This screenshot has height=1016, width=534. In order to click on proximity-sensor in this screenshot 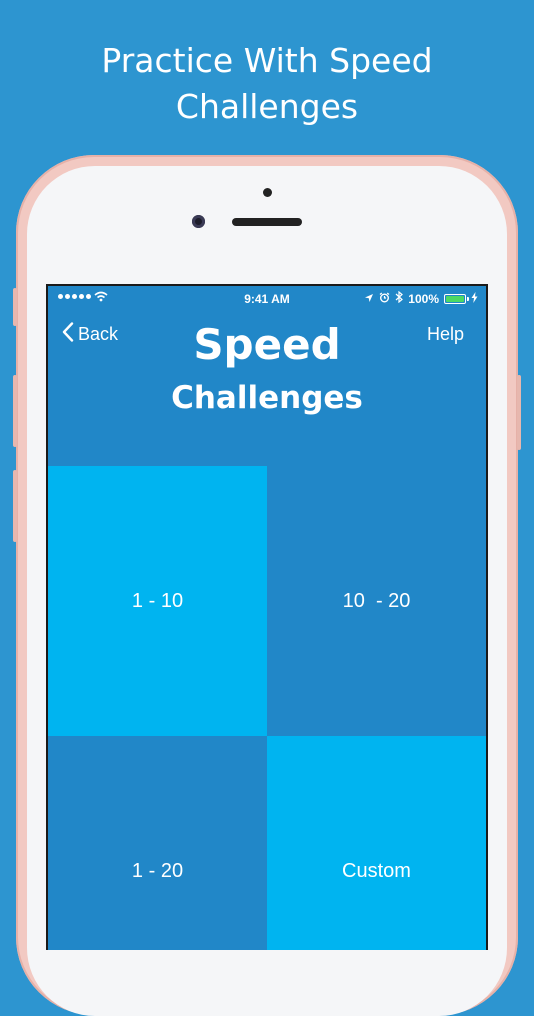, I will do `click(267, 192)`.